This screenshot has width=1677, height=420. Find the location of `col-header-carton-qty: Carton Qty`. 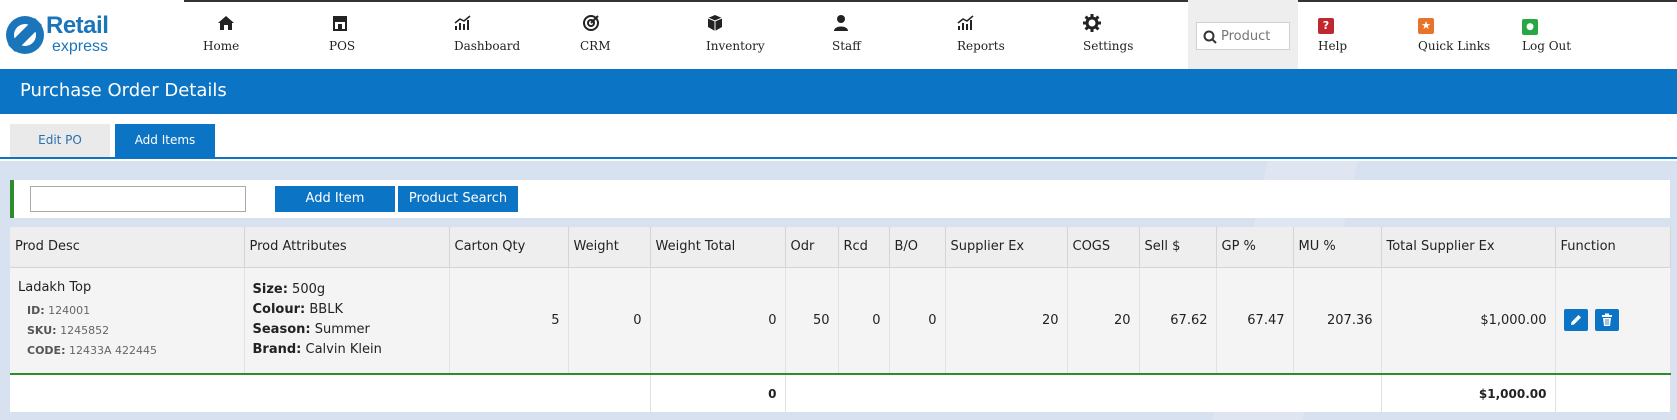

col-header-carton-qty: Carton Qty is located at coordinates (509, 247).